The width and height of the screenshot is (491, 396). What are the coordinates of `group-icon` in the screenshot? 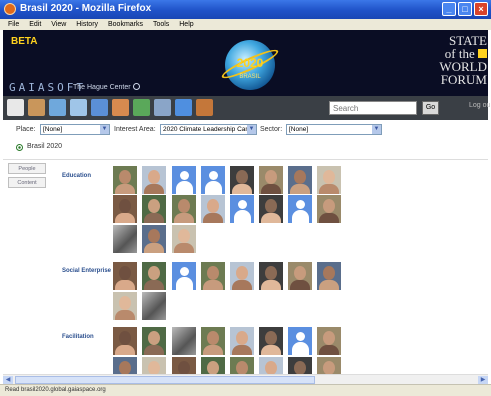 It's located at (120, 107).